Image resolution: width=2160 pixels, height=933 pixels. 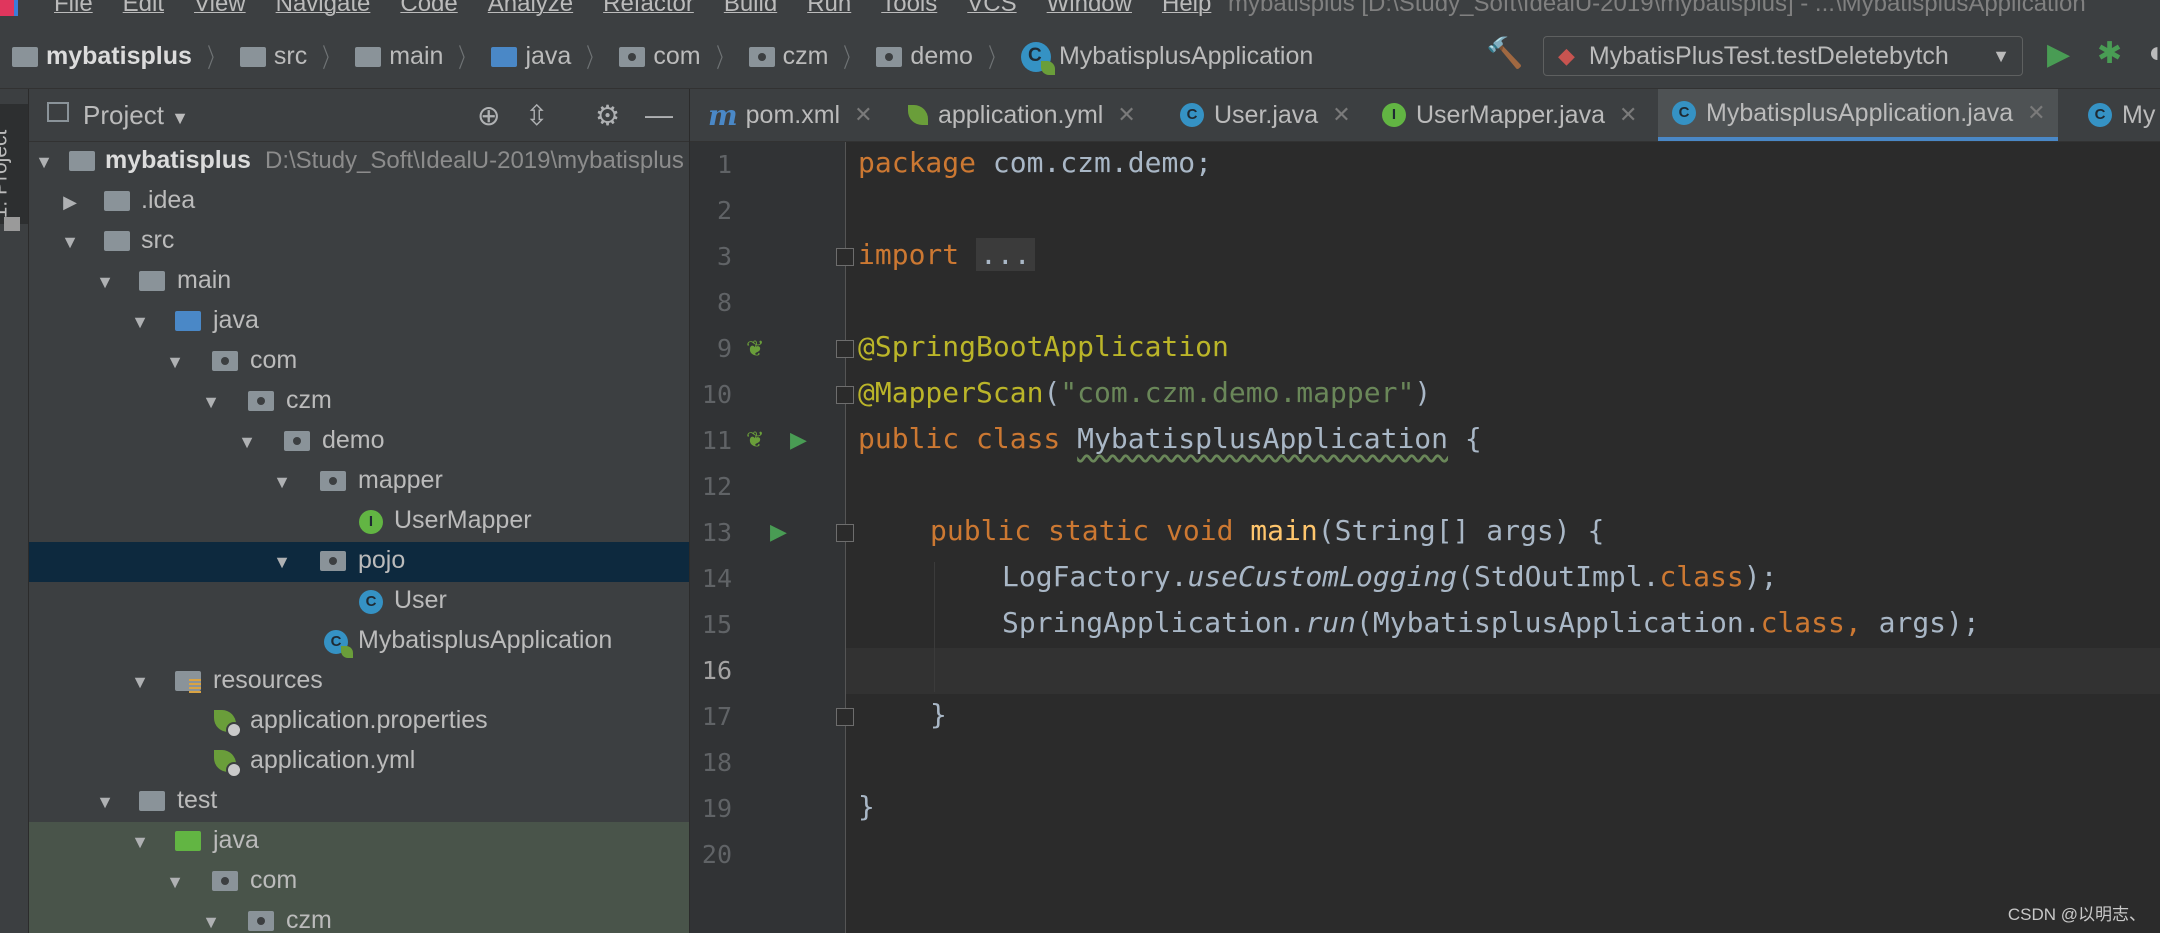 I want to click on project-tool-window-tab: 1: Project, so click(x=14, y=164).